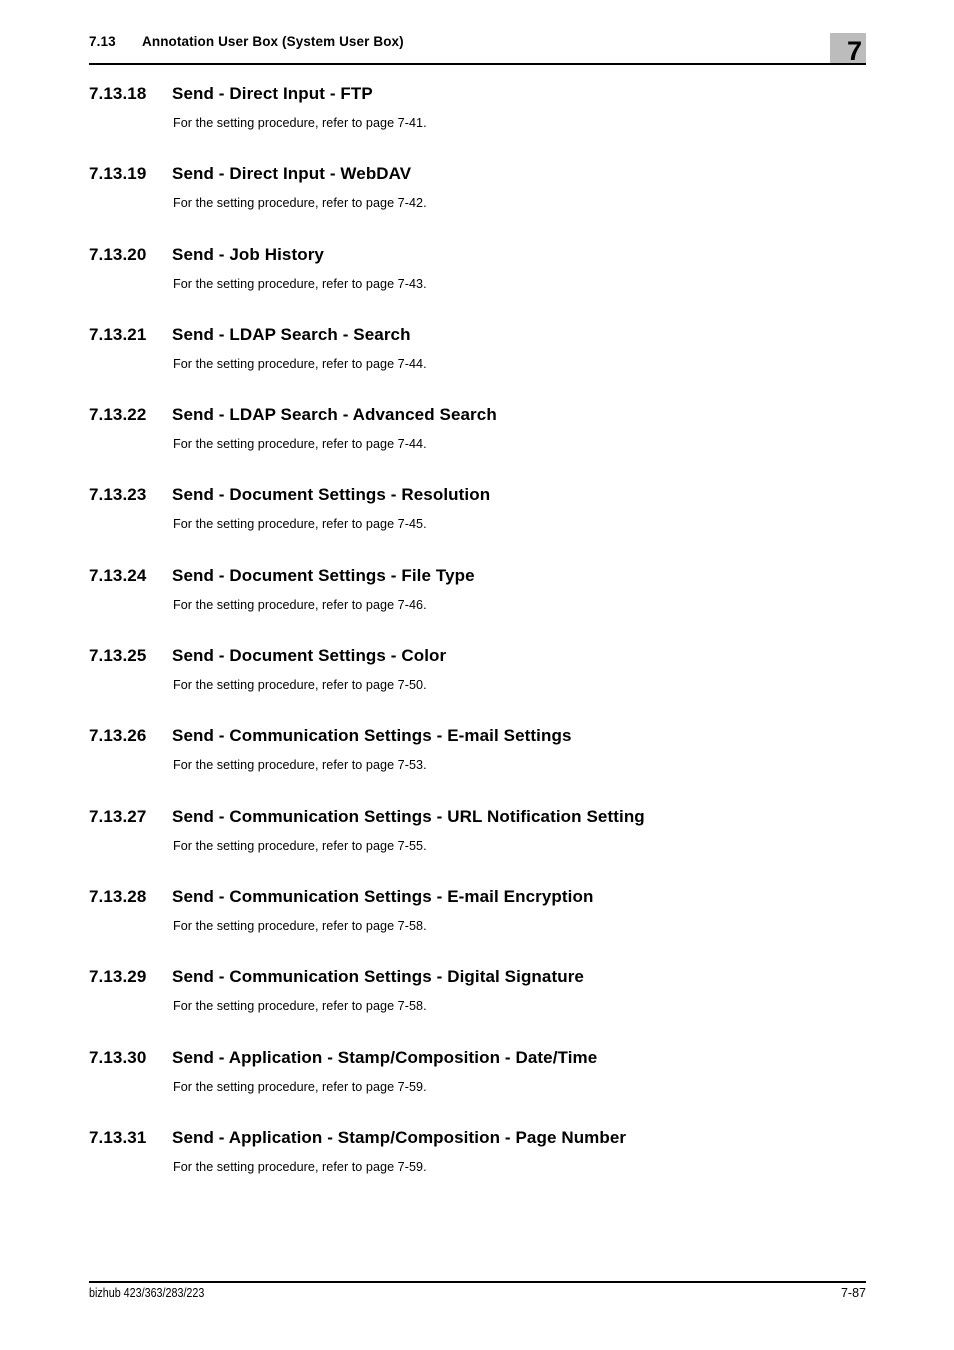 Image resolution: width=954 pixels, height=1350 pixels. What do you see at coordinates (484, 338) in the screenshot?
I see `section-heading: 7.13.21 Send - LDAP Search - Search` at bounding box center [484, 338].